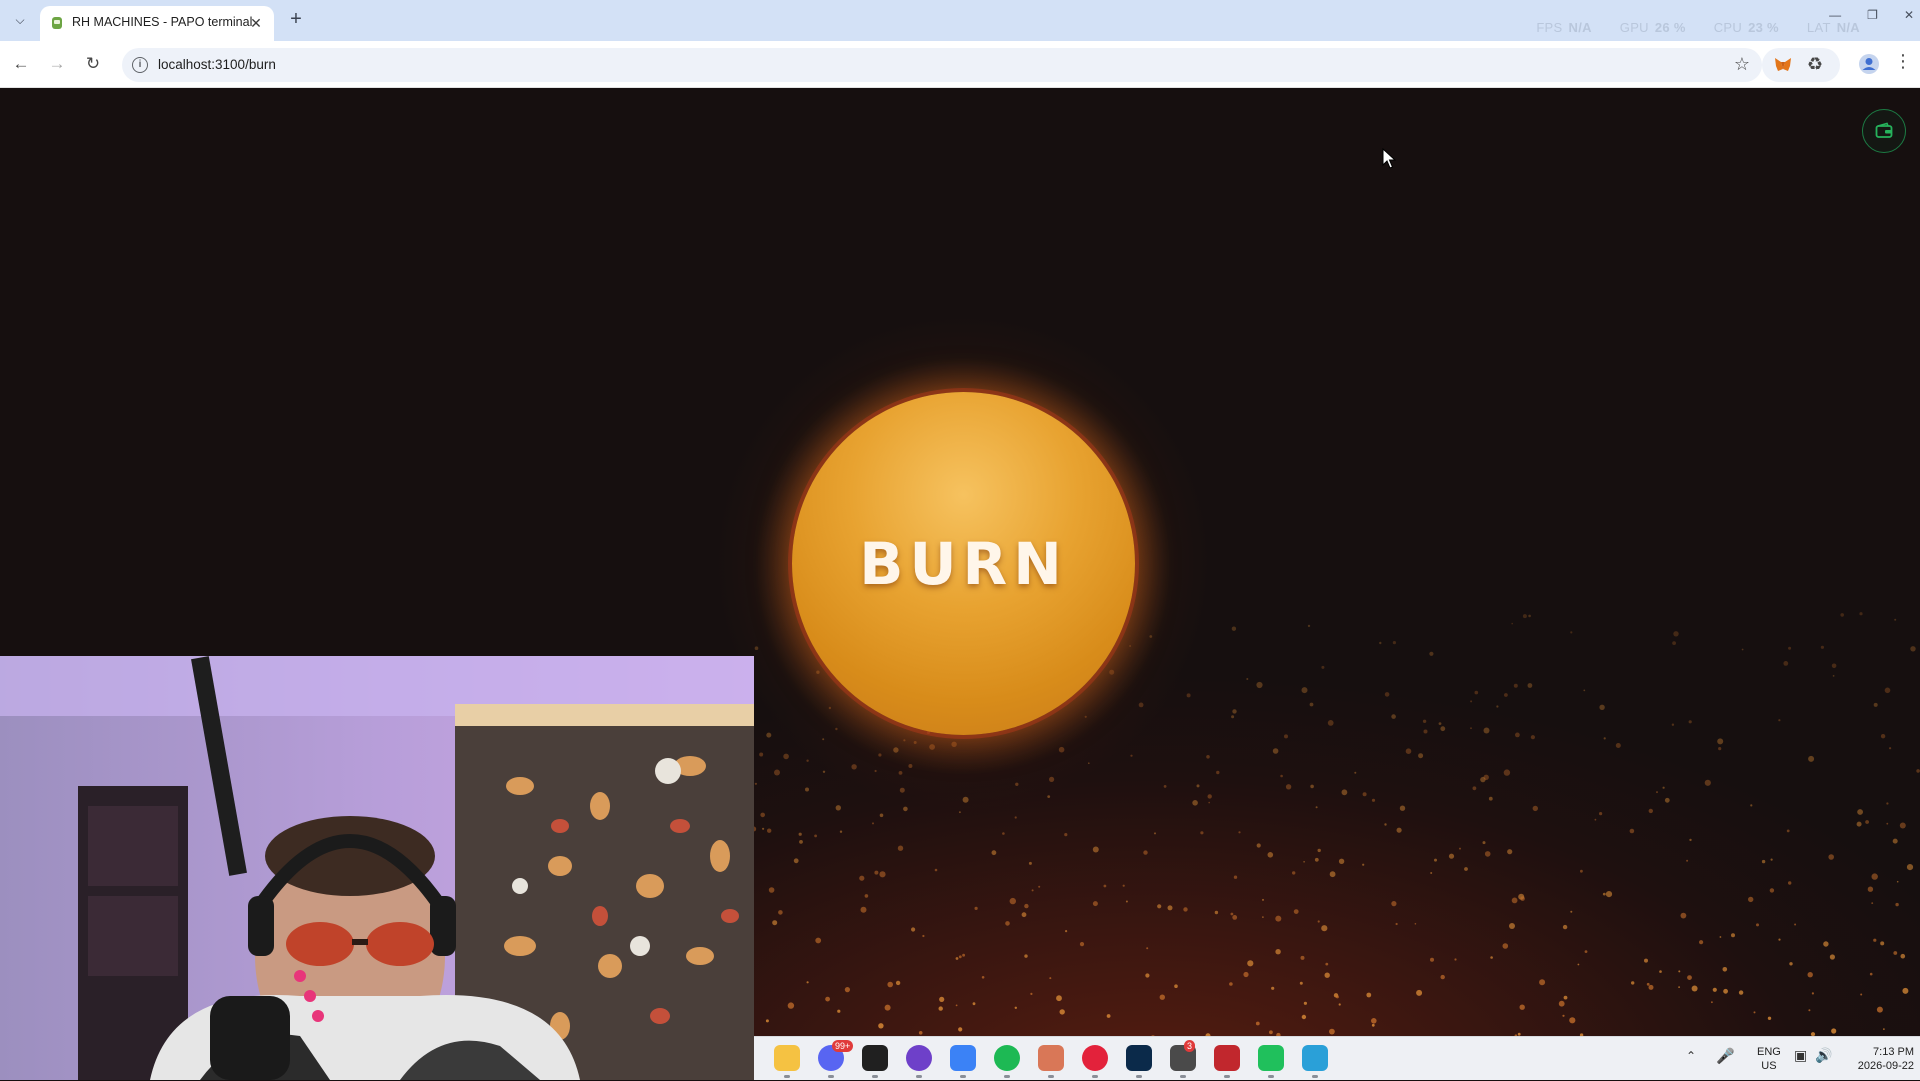 The image size is (1920, 1081). What do you see at coordinates (1652, 27) in the screenshot?
I see `gpu-stat: GPU 26 %` at bounding box center [1652, 27].